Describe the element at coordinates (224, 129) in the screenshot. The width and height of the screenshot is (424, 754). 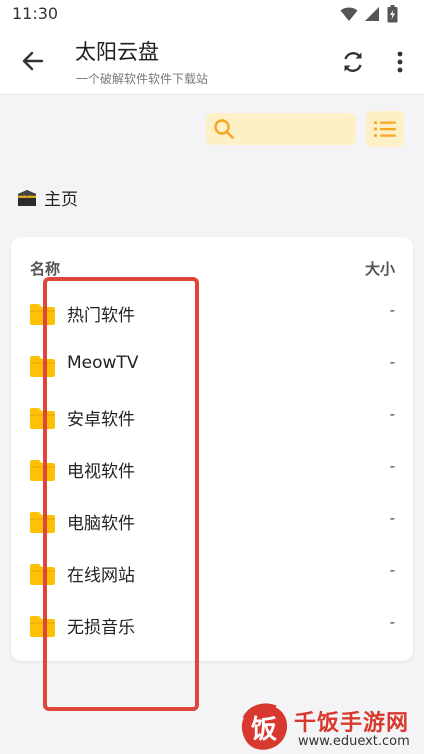
I see `search-icon` at that location.